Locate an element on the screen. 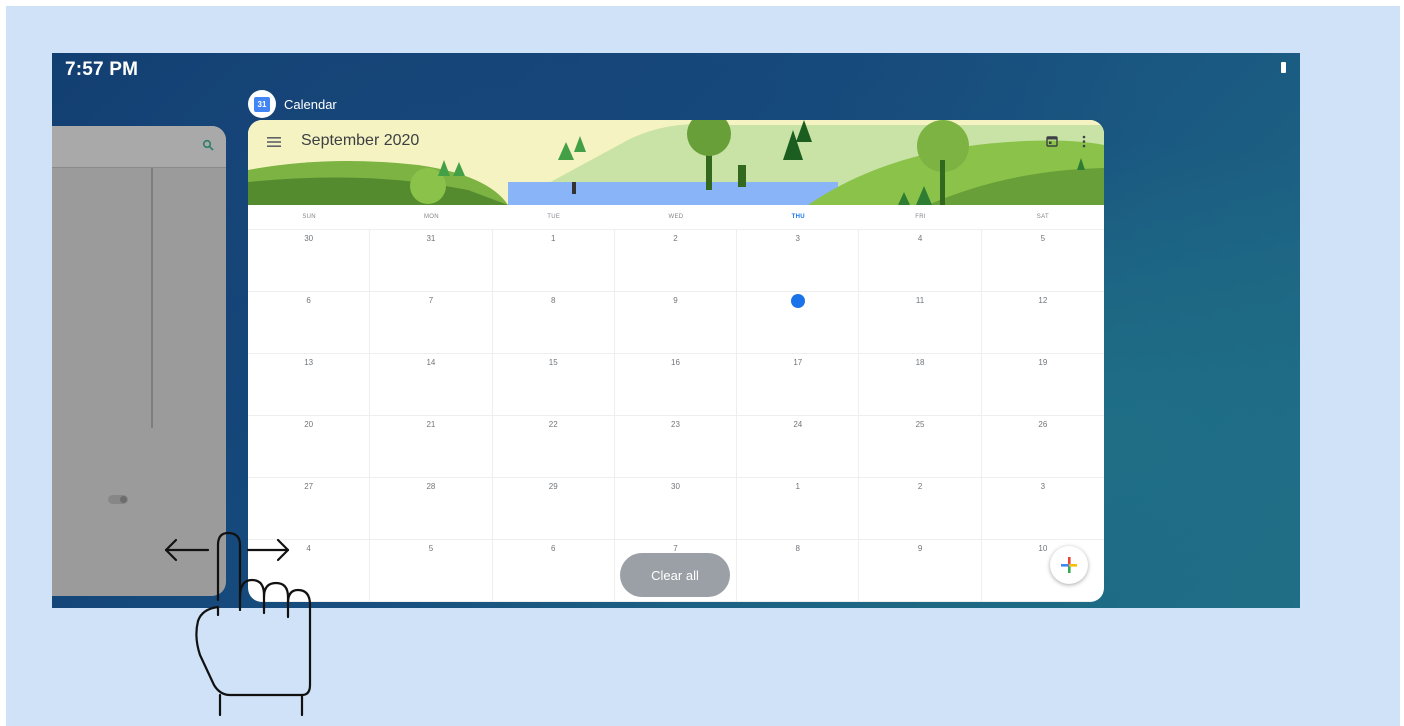 The image size is (1404, 726). weekday-label: SUN is located at coordinates (309, 217).